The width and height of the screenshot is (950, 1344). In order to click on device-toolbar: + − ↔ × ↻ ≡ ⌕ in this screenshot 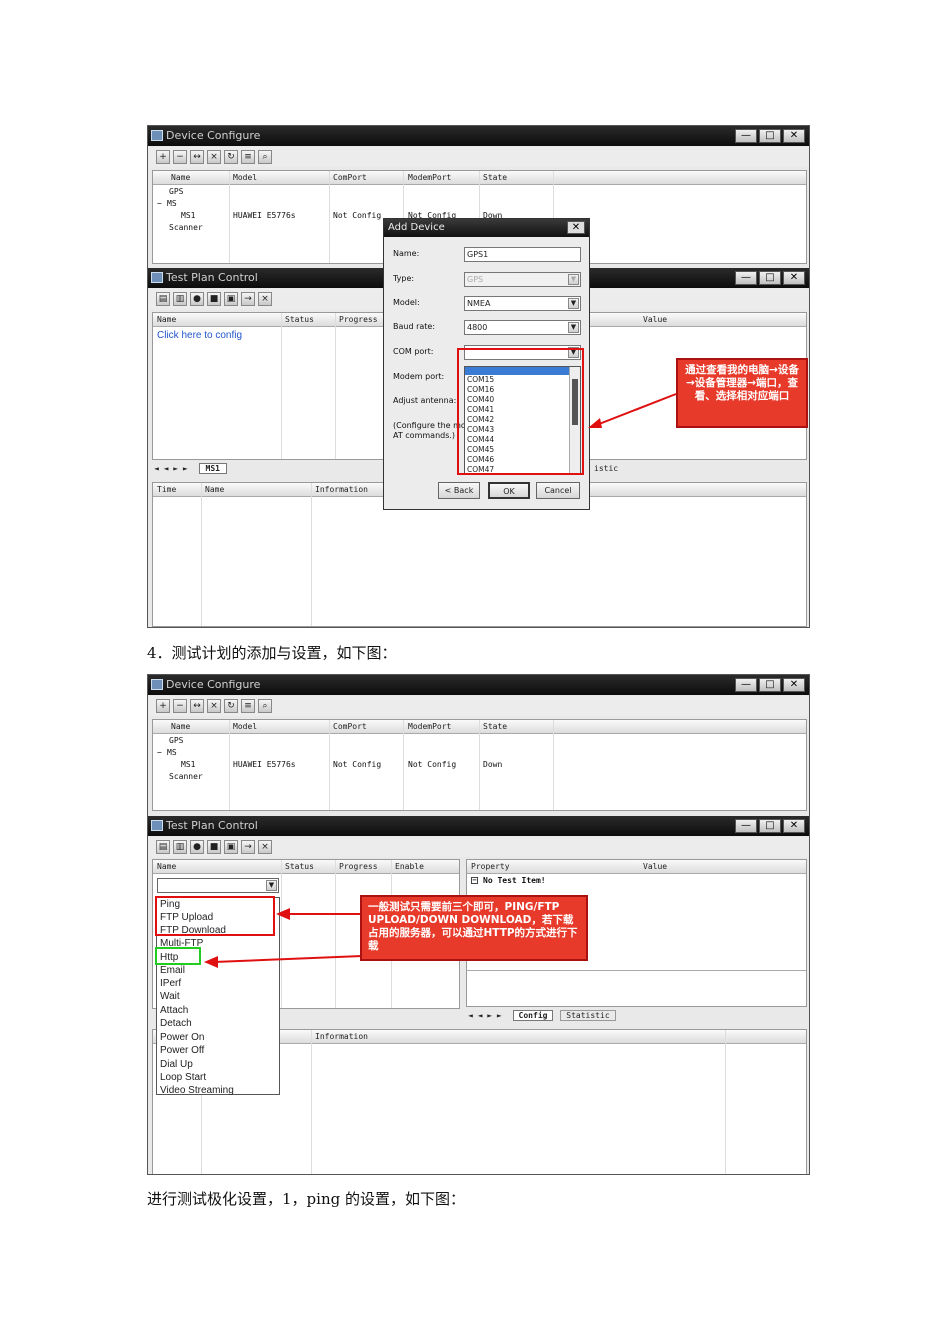, I will do `click(478, 157)`.